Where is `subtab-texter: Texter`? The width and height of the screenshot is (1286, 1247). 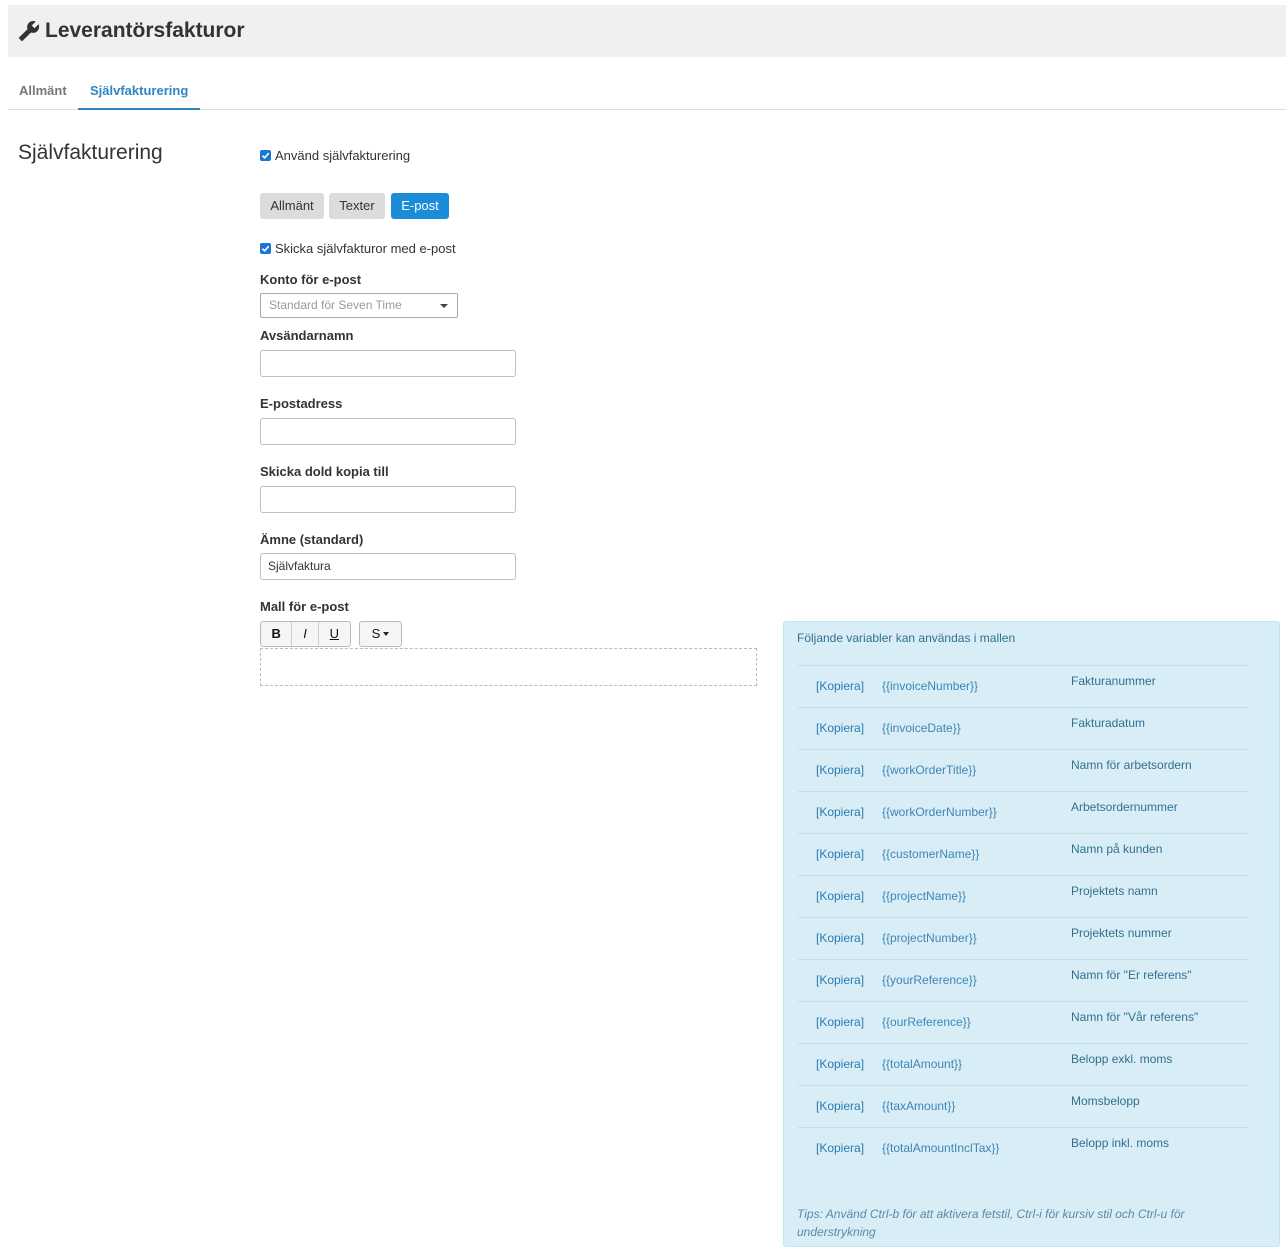
subtab-texter: Texter is located at coordinates (357, 206).